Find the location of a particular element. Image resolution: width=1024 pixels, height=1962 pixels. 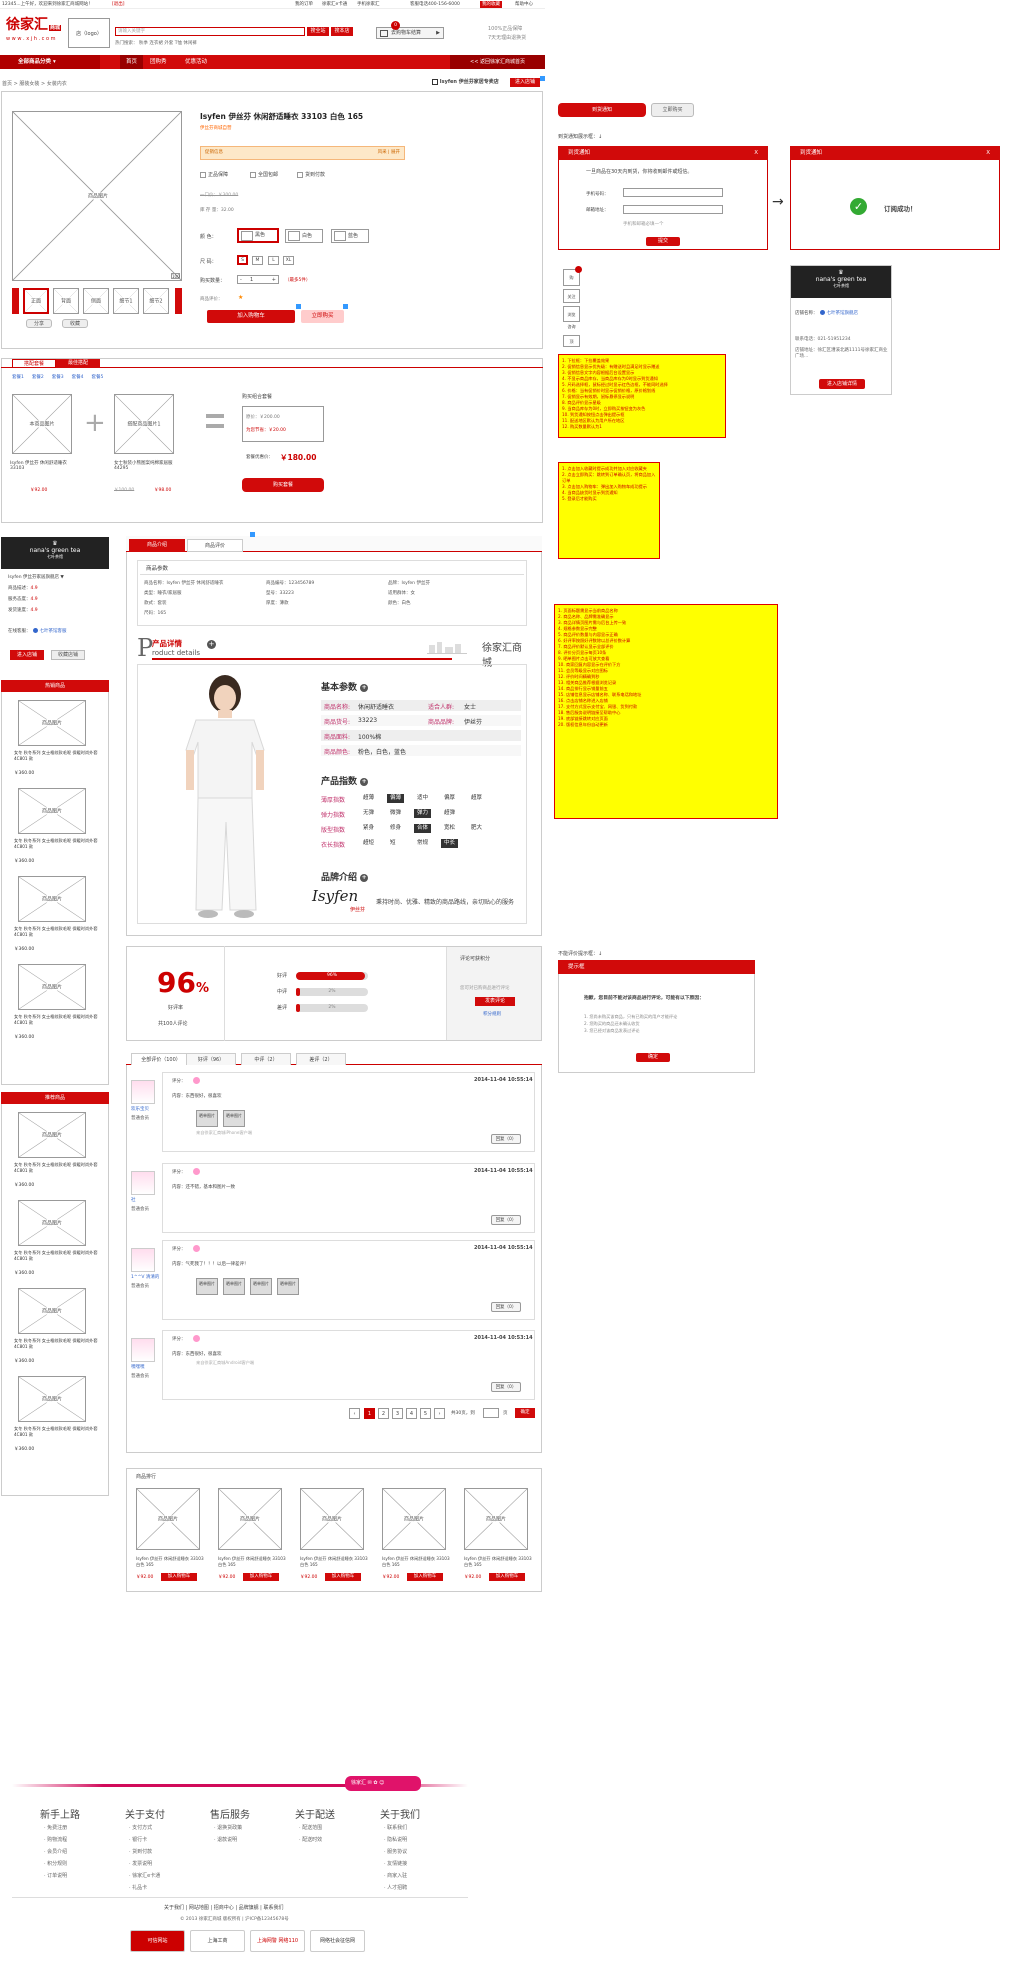

search-site-button: 搜全站 is located at coordinates (318, 31).